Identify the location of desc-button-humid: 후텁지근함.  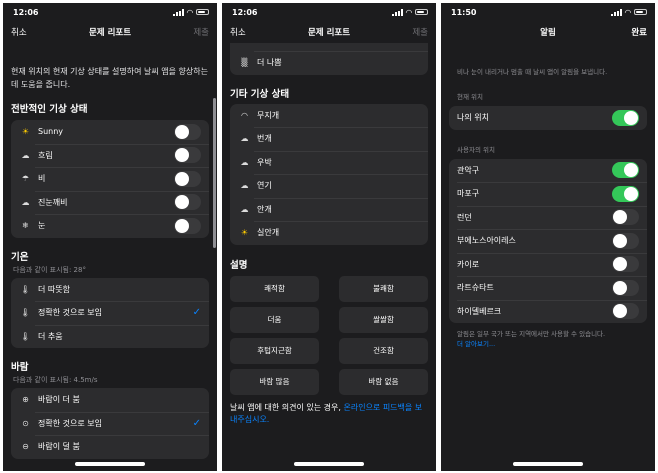
(274, 350).